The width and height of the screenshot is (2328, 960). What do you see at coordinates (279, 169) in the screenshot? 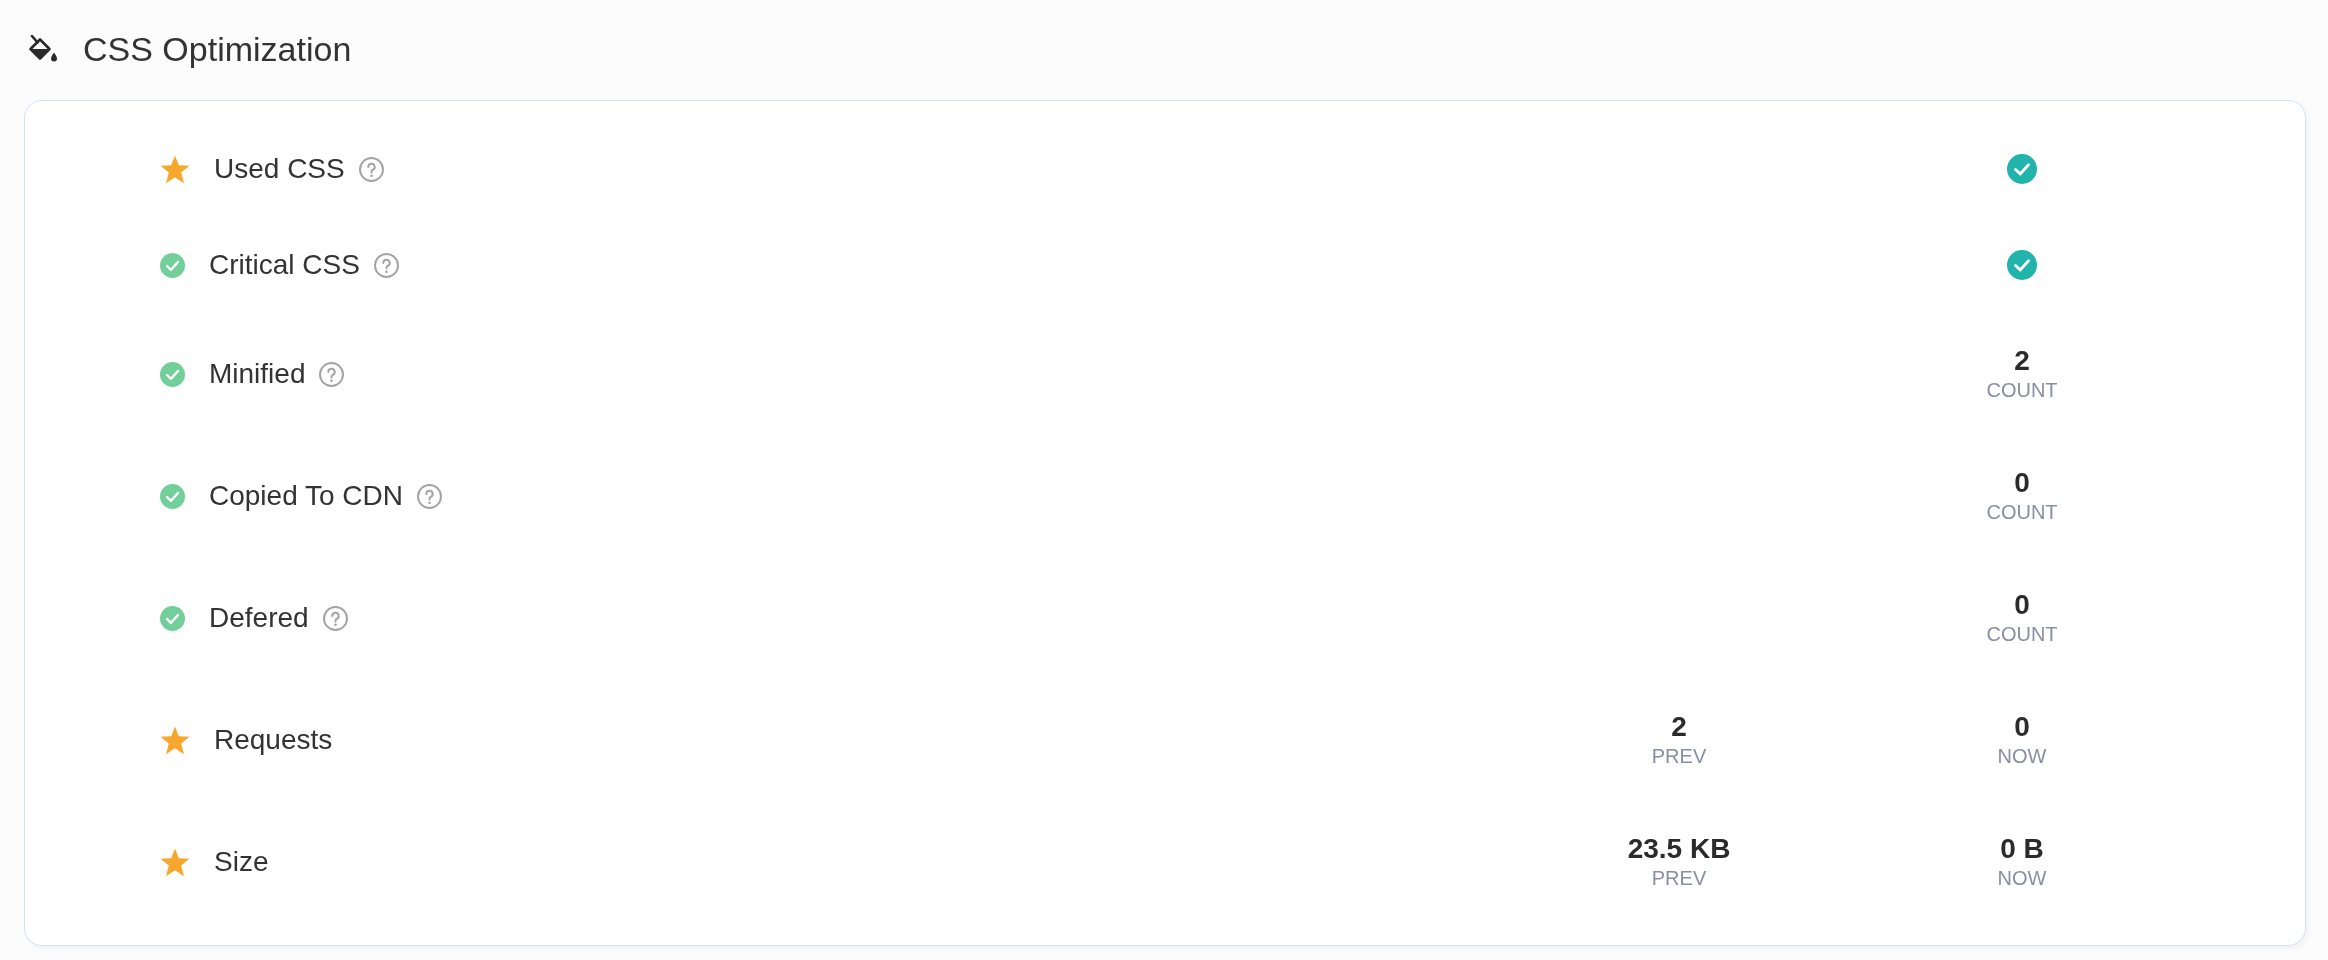
I see `metric-label: Used CSS` at bounding box center [279, 169].